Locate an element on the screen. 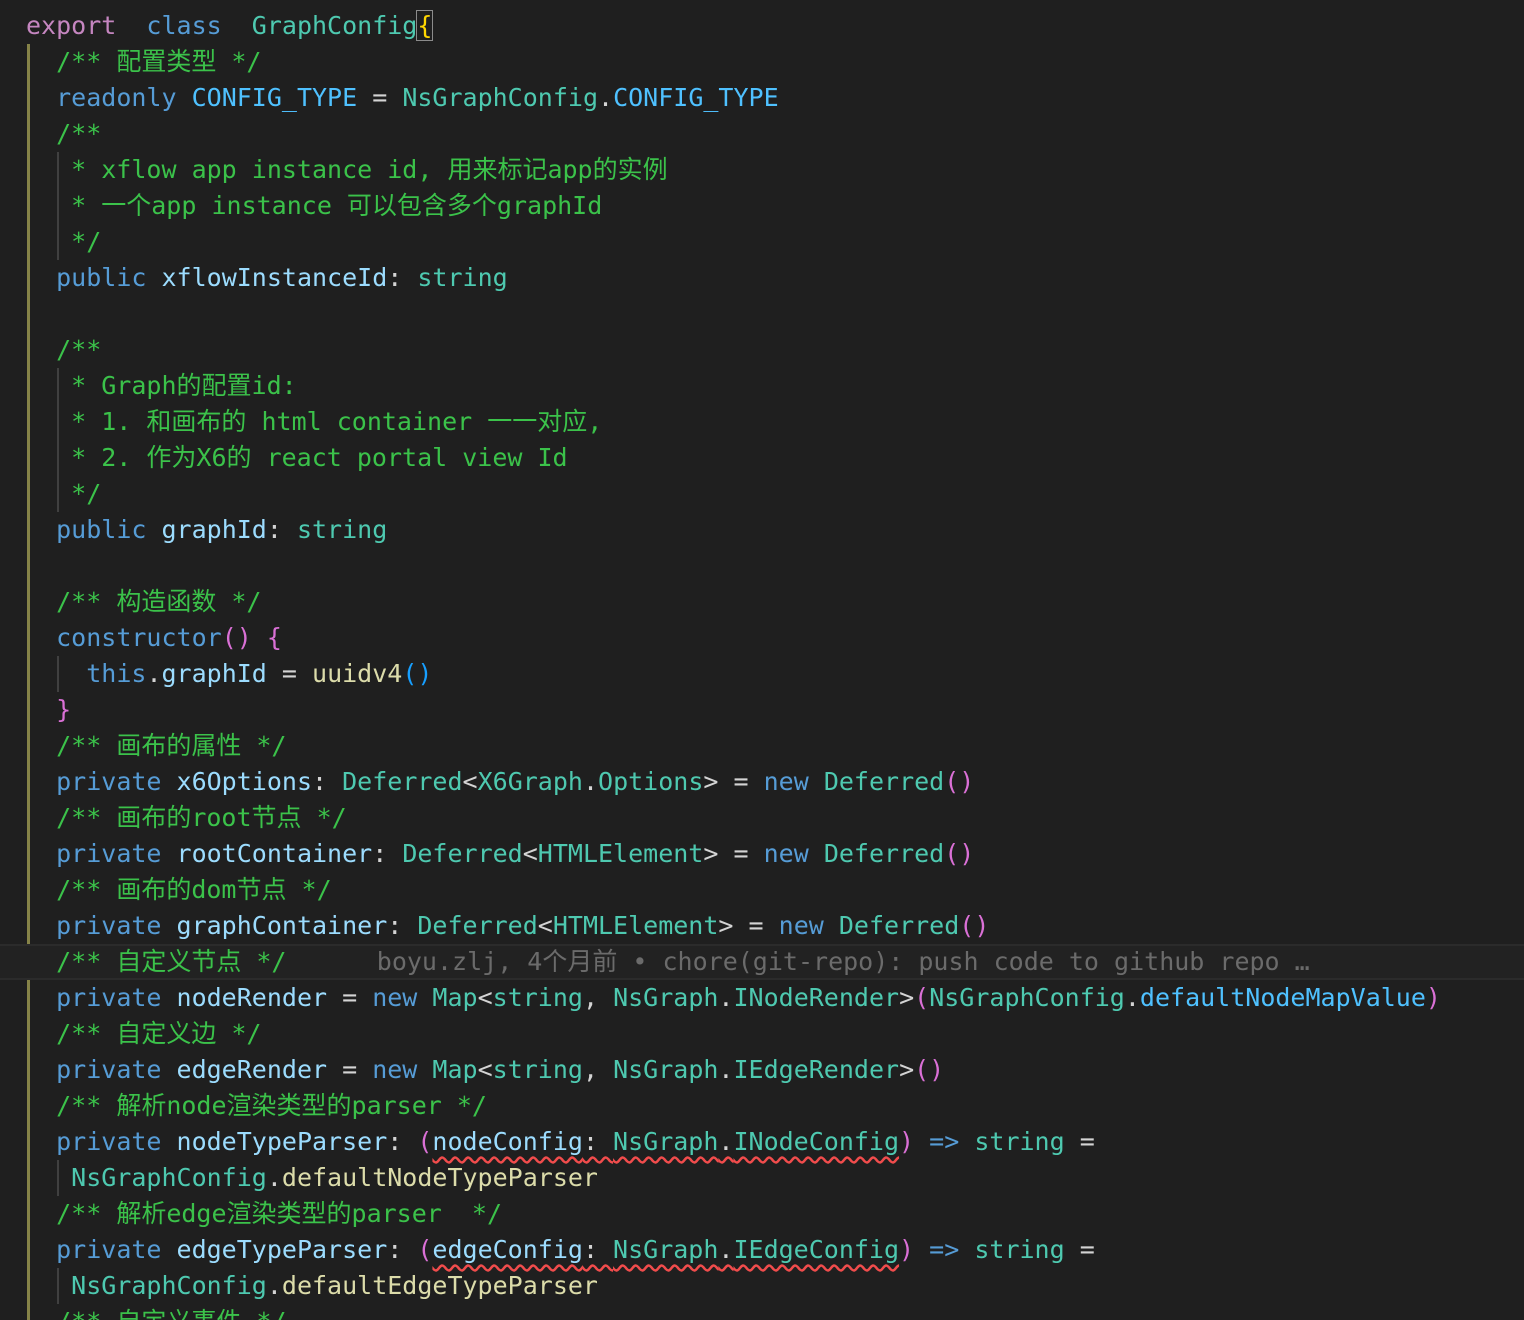 Image resolution: width=1524 pixels, height=1320 pixels. code-line: public xflowInstanceId: string is located at coordinates (254, 278).